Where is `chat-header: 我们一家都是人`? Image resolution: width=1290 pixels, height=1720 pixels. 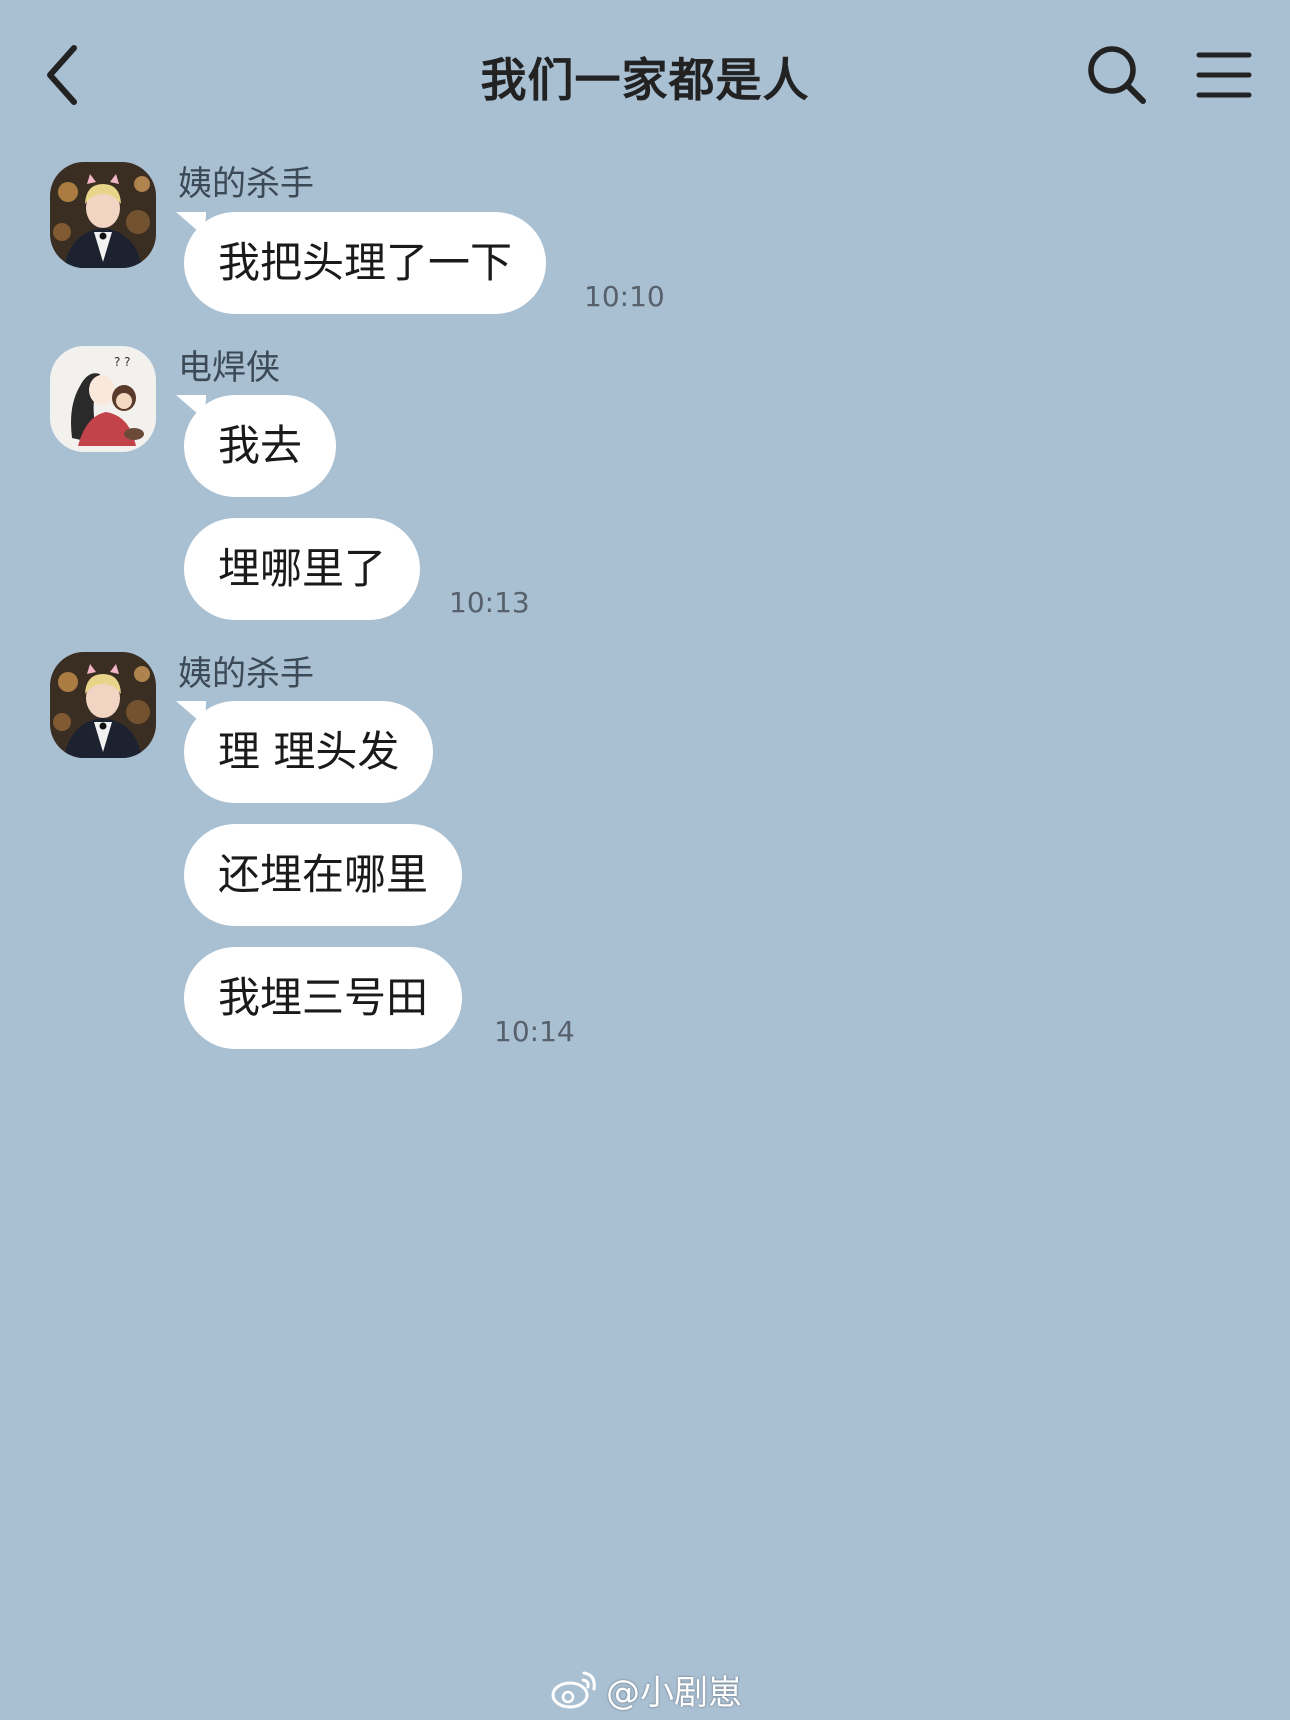 chat-header: 我们一家都是人 is located at coordinates (645, 75).